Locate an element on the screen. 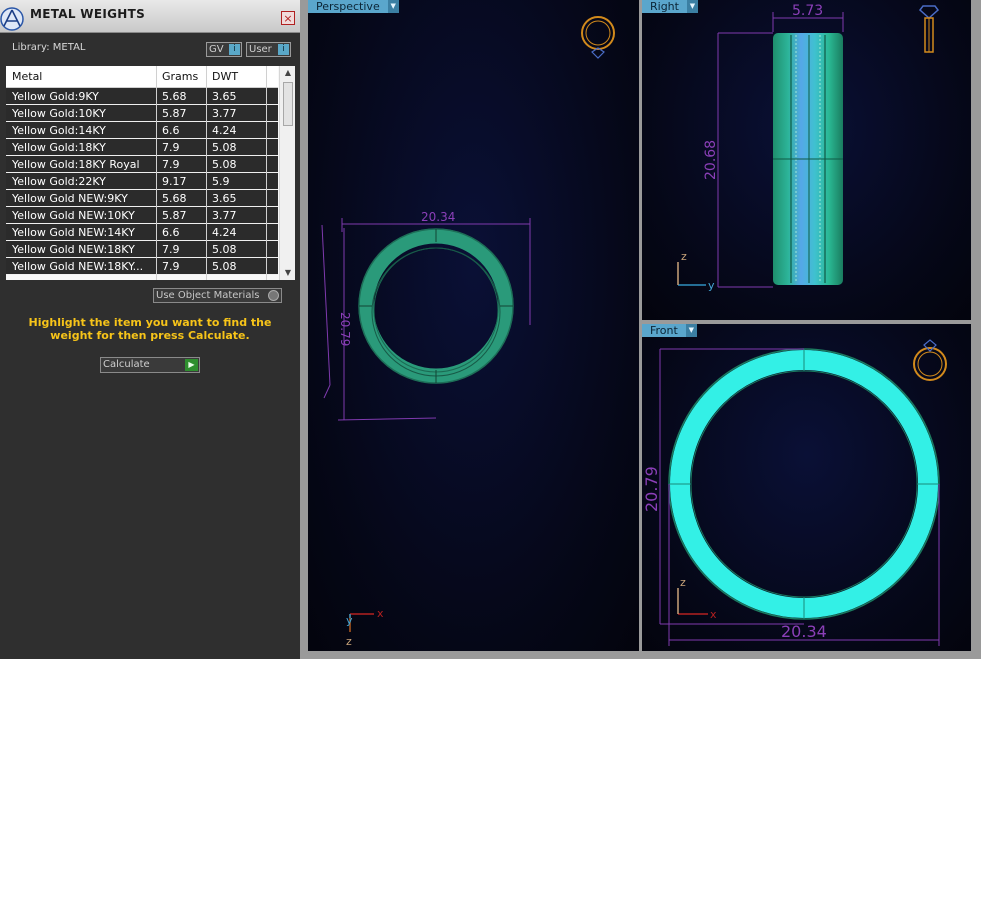 The width and height of the screenshot is (981, 918). close-icon: × is located at coordinates (288, 18).